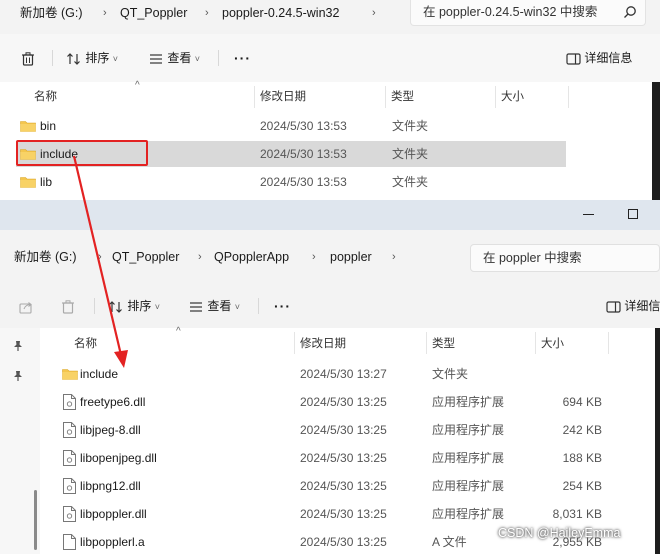 The height and width of the screenshot is (554, 660). What do you see at coordinates (565, 258) in the screenshot?
I see `search-input: 在 poppler 中搜索` at bounding box center [565, 258].